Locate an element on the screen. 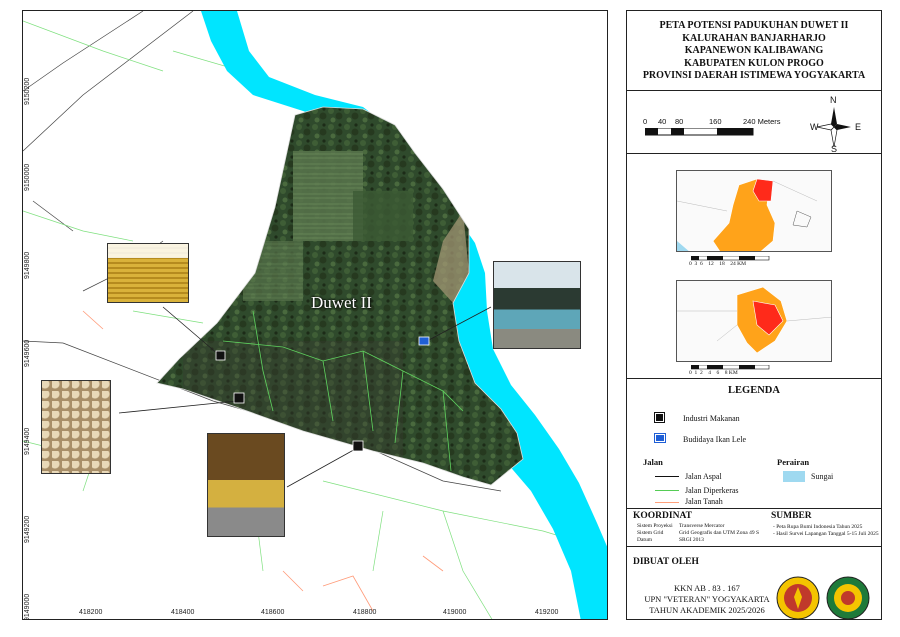 The image size is (900, 637). scale-bar is located at coordinates (699, 132).